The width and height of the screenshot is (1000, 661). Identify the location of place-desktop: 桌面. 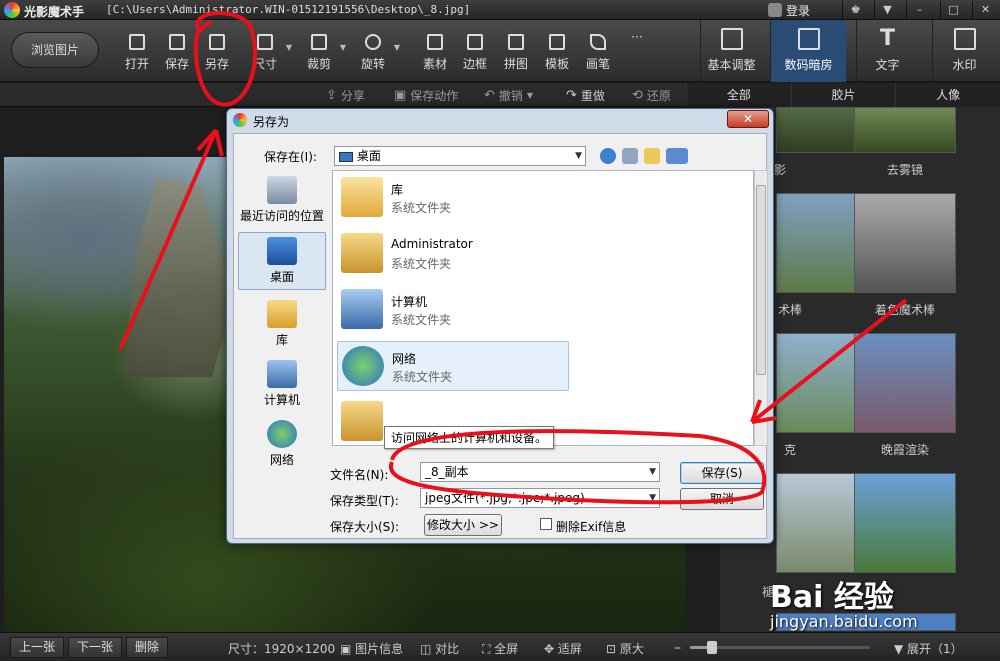
(282, 261).